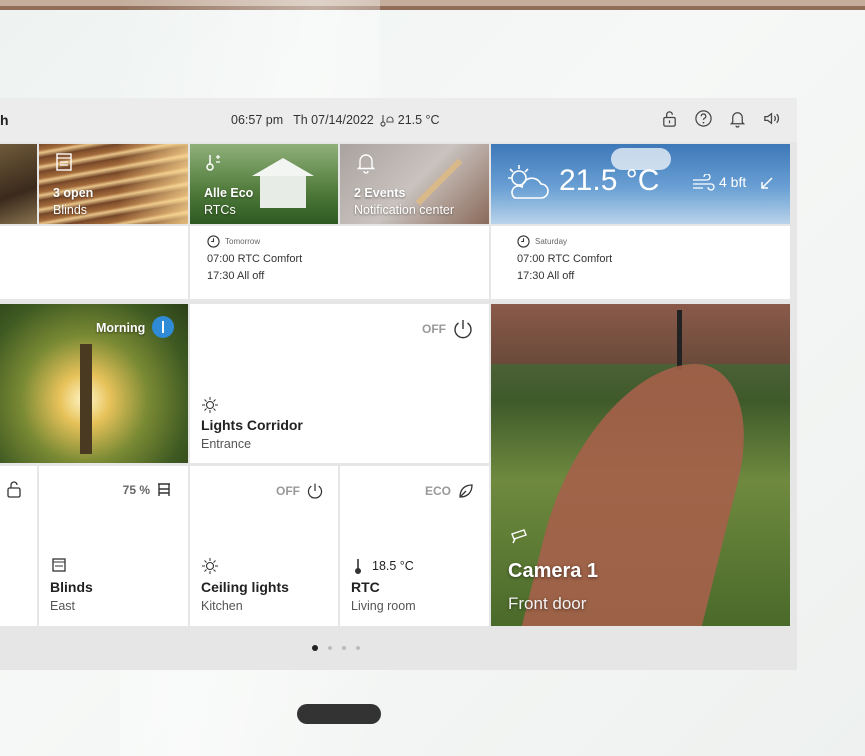  I want to click on blinds-open-count: 3 open, so click(73, 193).